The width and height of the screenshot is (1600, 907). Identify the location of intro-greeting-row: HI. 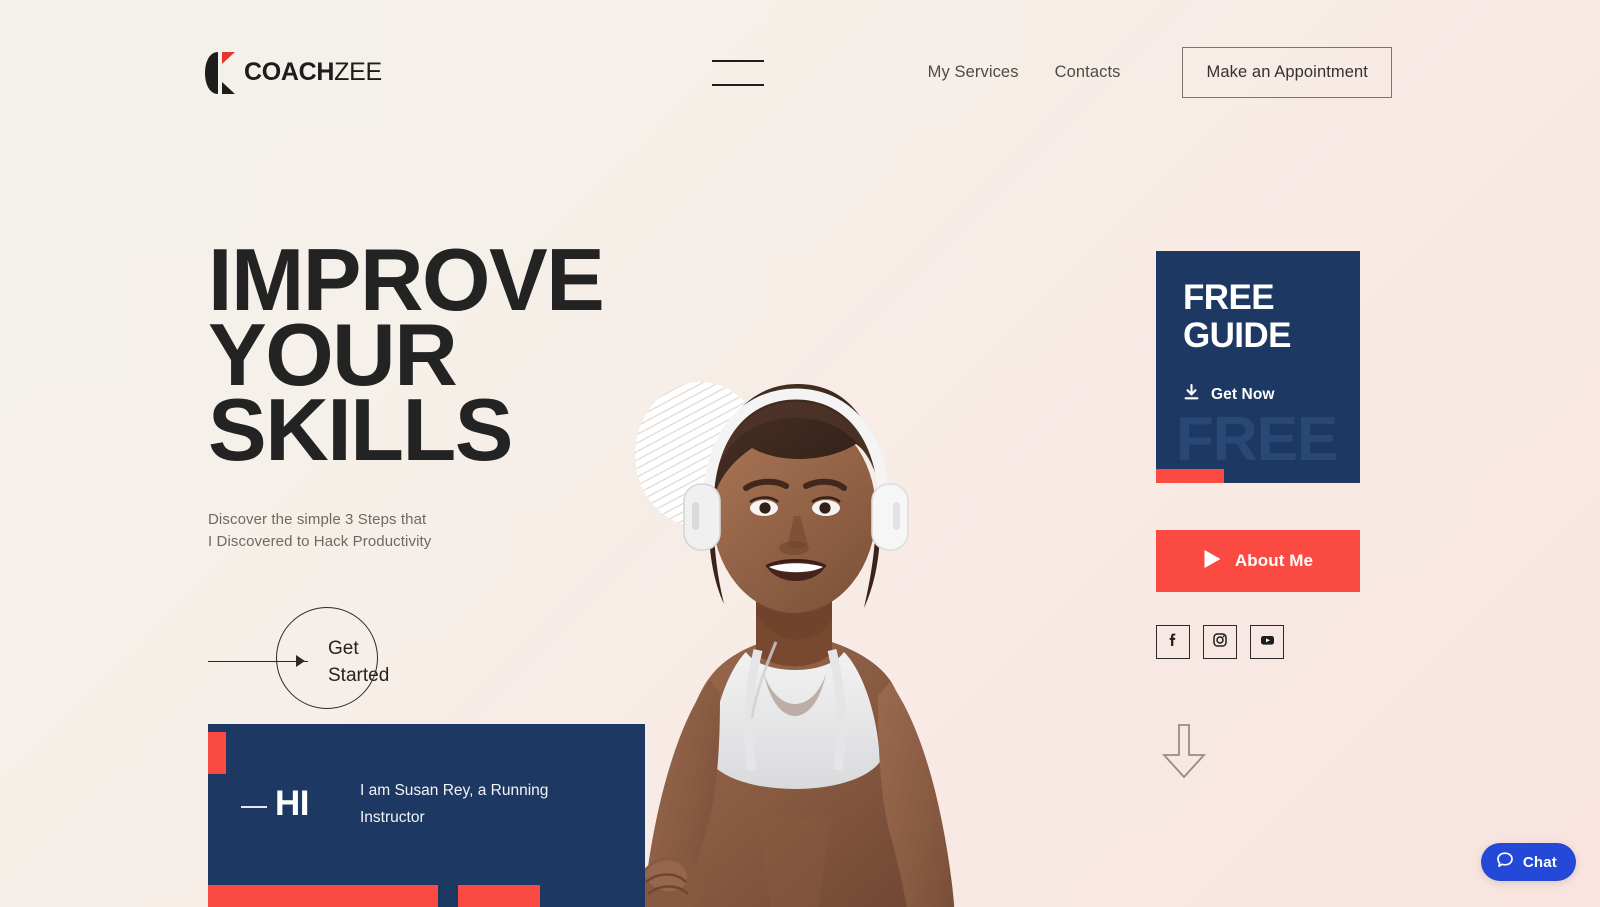
(275, 803).